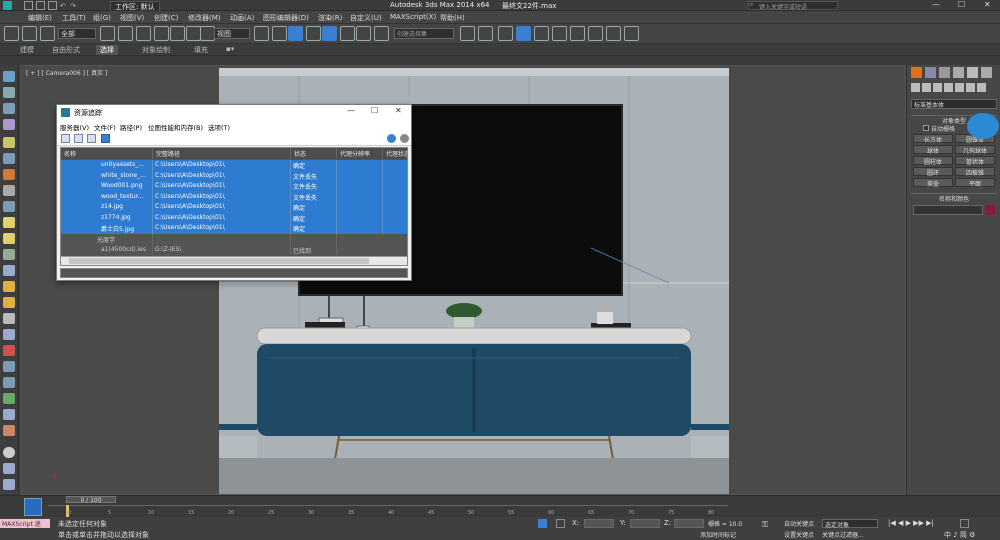 This screenshot has width=1000, height=540. Describe the element at coordinates (131, 127) in the screenshot. I see `dialog-menu-paths: 路径(P)` at that location.